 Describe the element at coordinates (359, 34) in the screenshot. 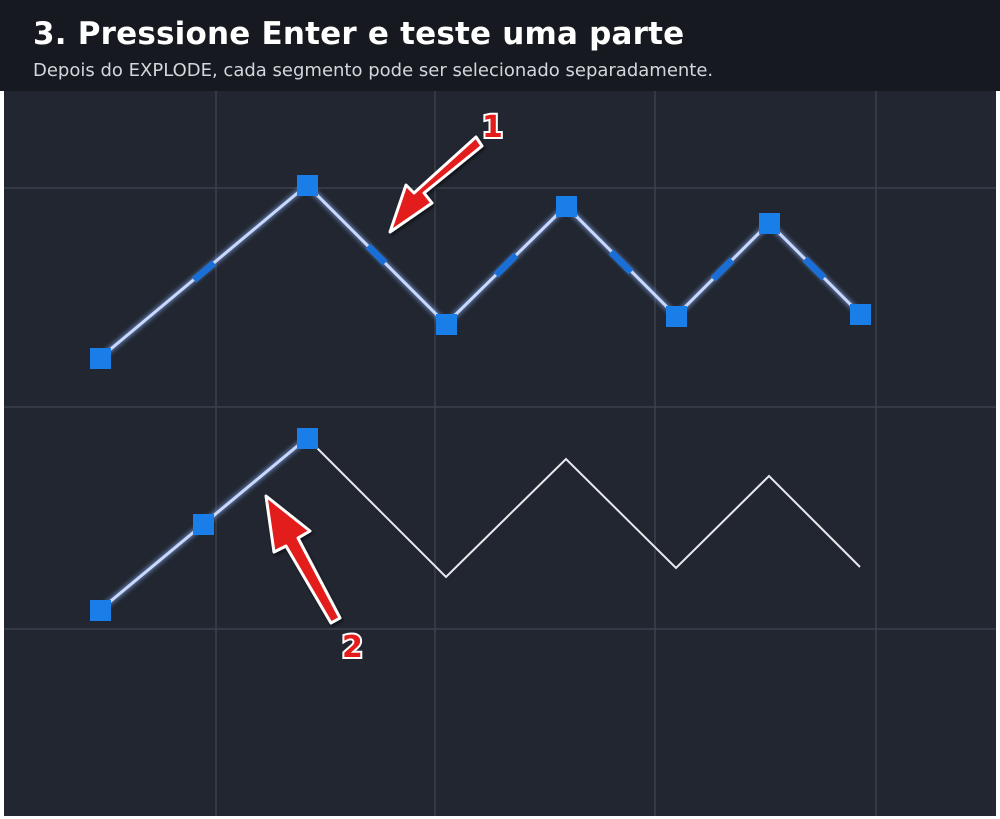

I see `step-title: 3. Pressione Enter e teste uma parte` at that location.